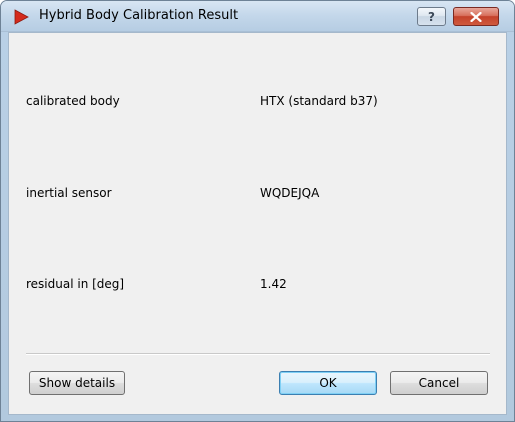  I want to click on title-bar: Hybrid Body Calibration Result ?, so click(257, 16).